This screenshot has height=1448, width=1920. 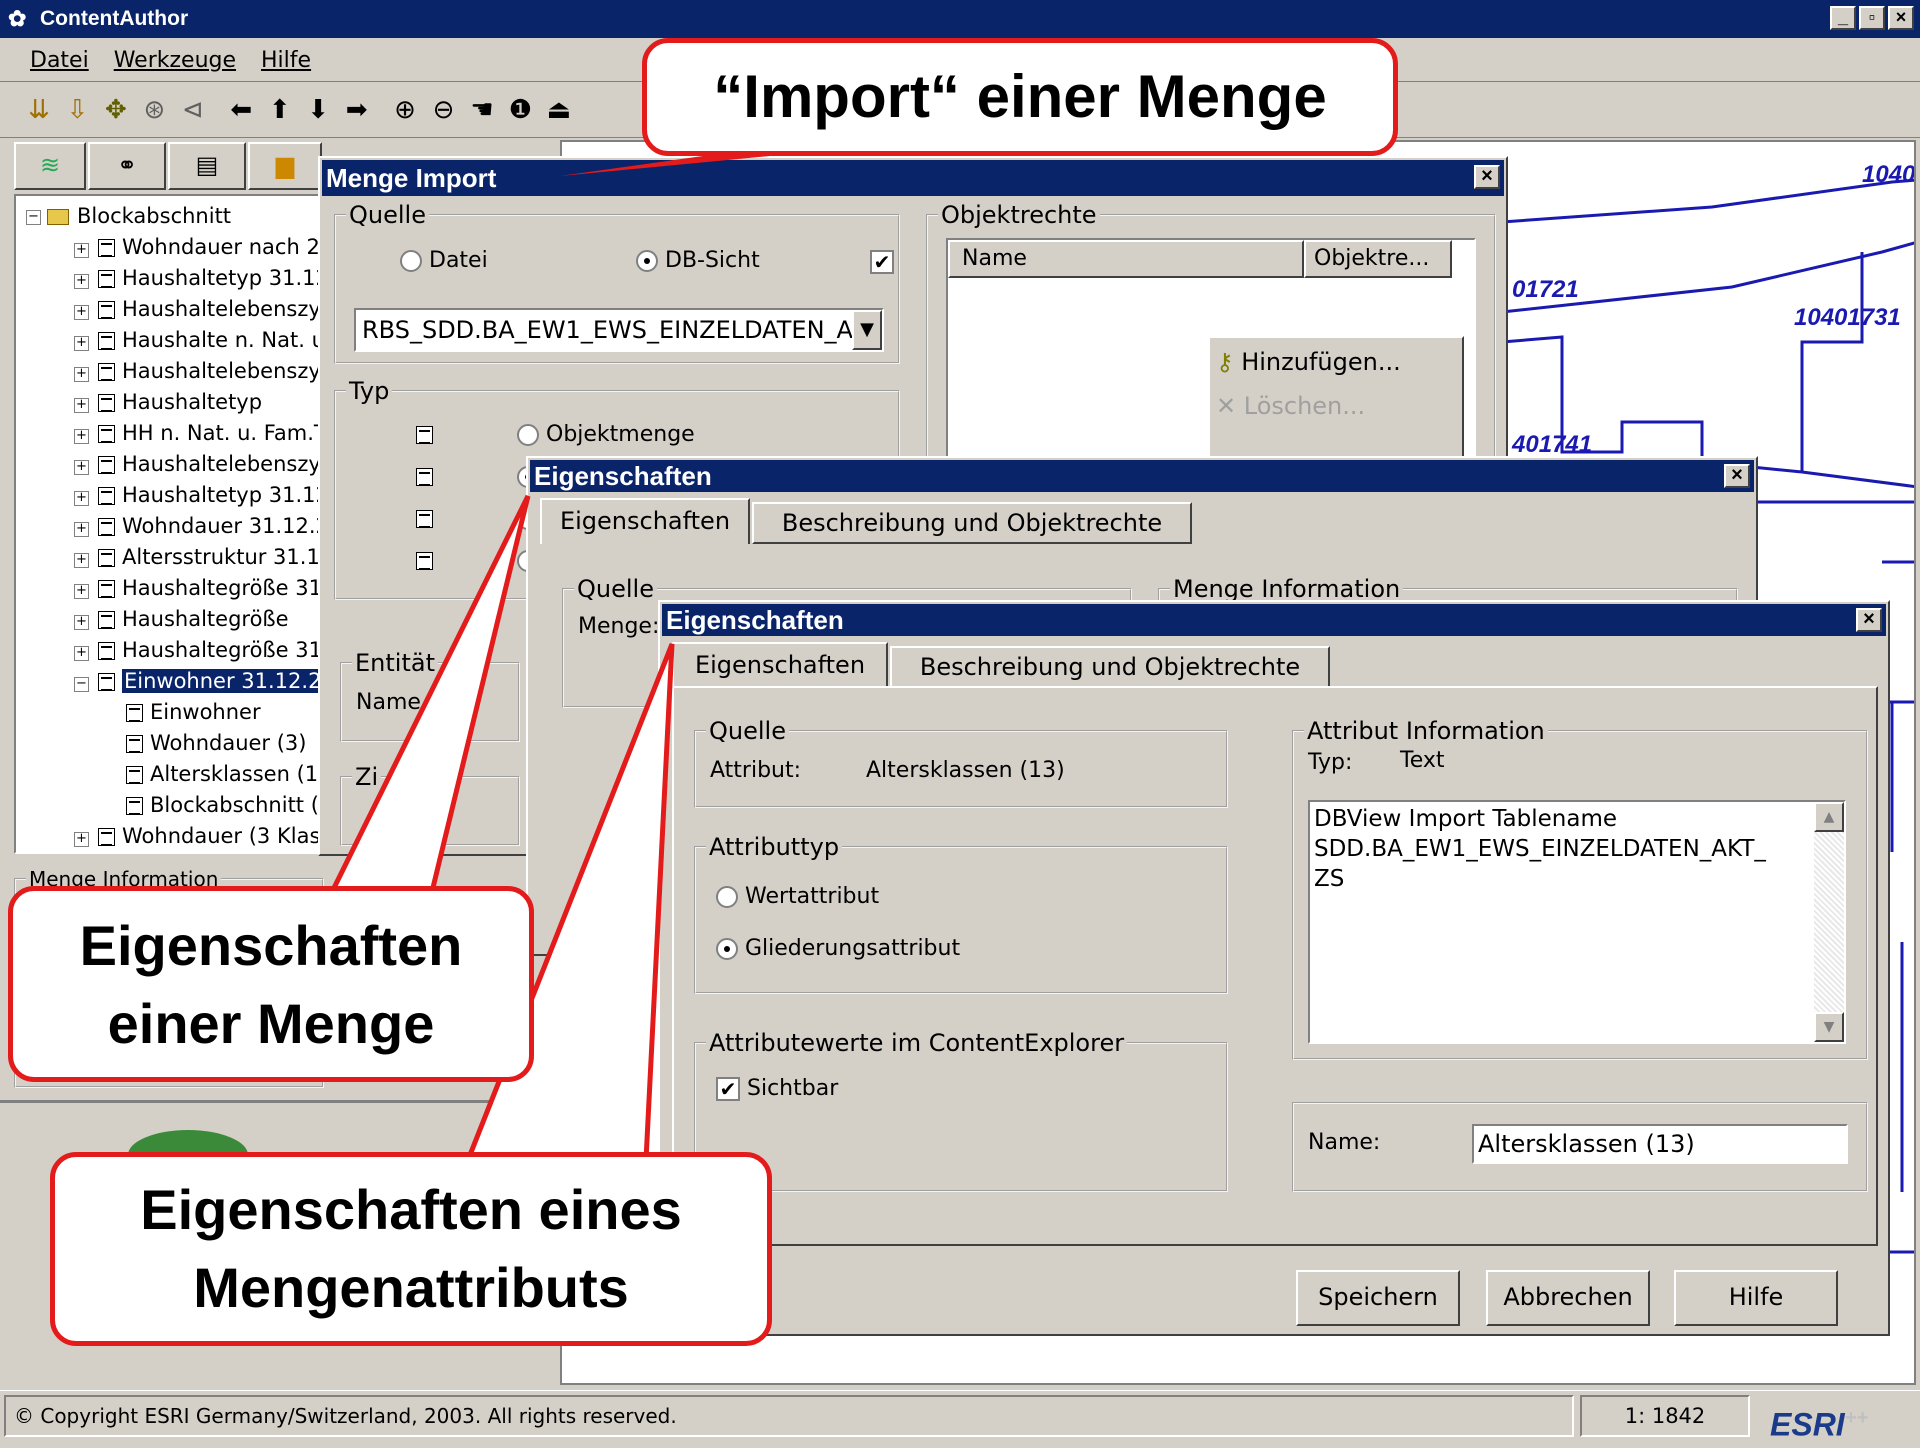 What do you see at coordinates (1660, 1144) in the screenshot?
I see `name-input: Altersklassen (13)` at bounding box center [1660, 1144].